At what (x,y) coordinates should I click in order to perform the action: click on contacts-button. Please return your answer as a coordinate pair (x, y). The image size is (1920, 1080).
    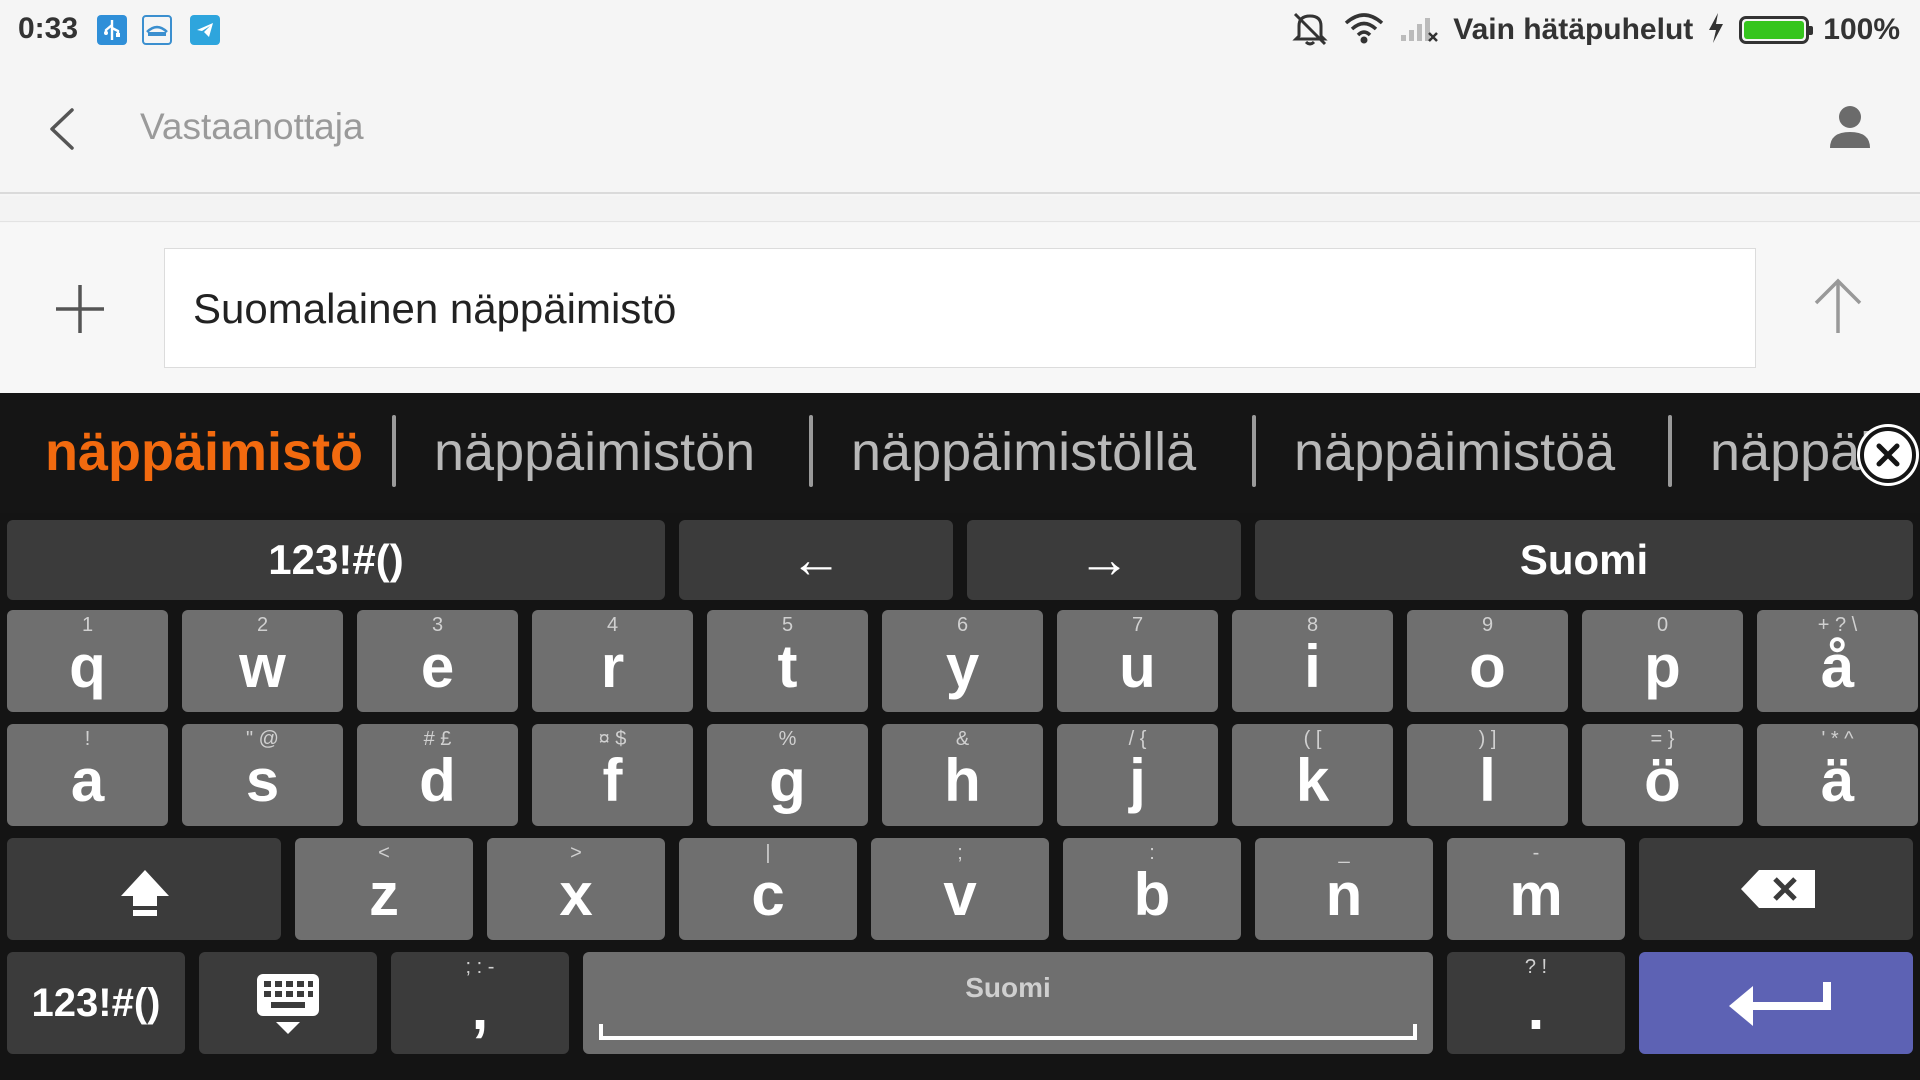
    Looking at the image, I should click on (1850, 128).